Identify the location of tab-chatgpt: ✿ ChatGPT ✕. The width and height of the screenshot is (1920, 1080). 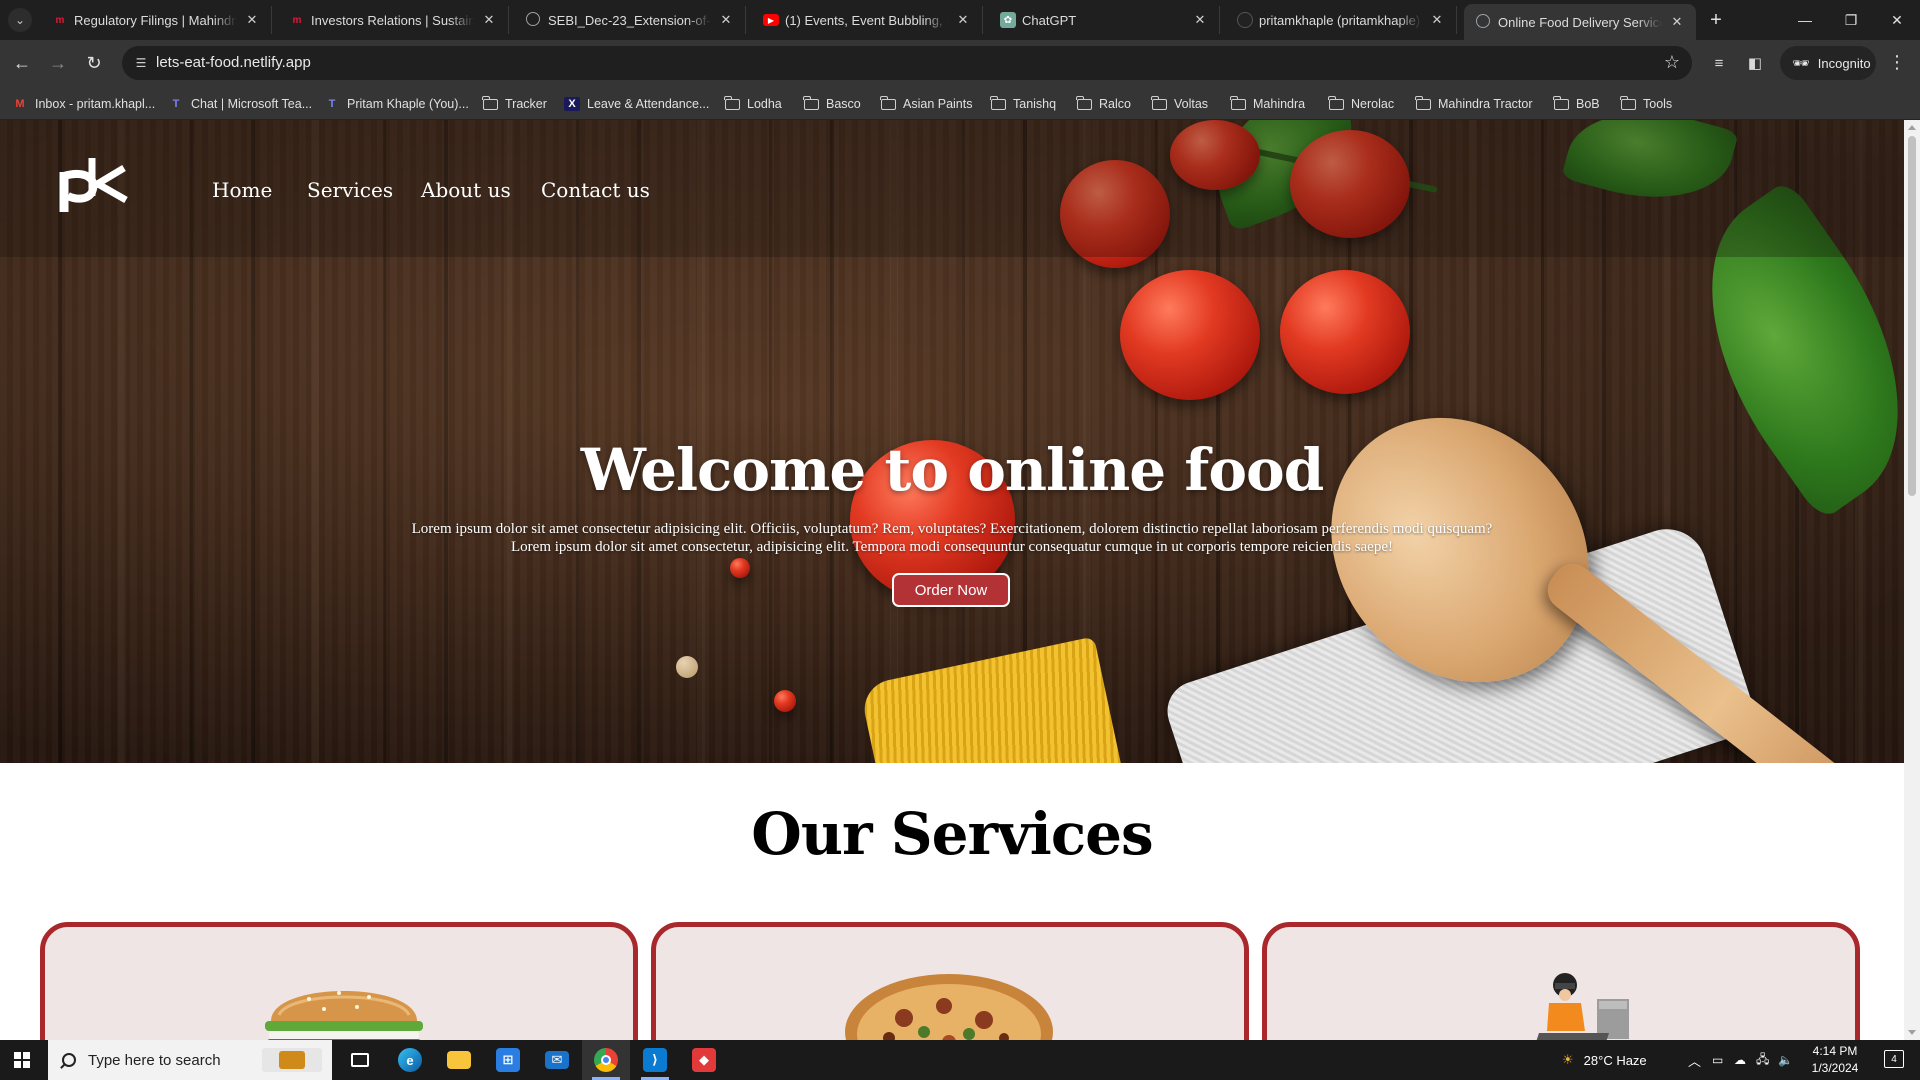
(1104, 20).